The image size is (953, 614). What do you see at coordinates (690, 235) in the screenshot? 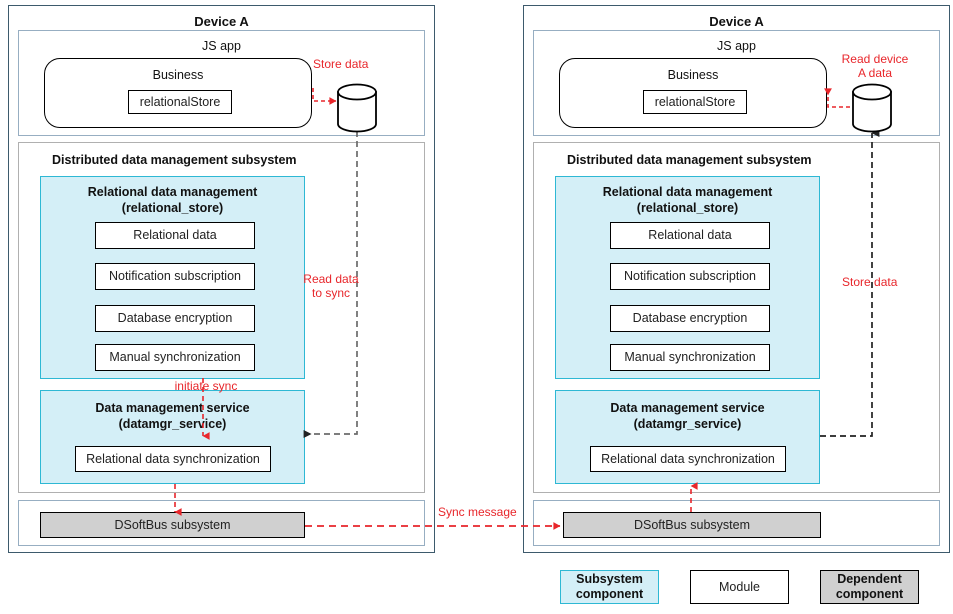
I see `module-relational-data-right: Relational data` at bounding box center [690, 235].